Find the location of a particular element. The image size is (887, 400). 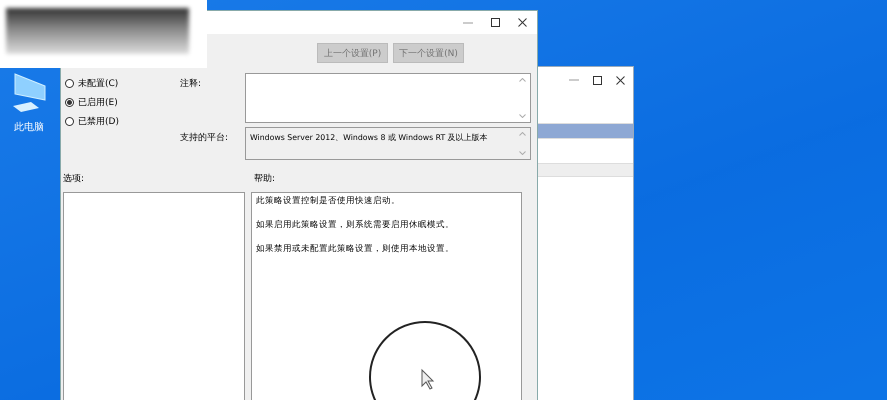

comment-field is located at coordinates (388, 98).